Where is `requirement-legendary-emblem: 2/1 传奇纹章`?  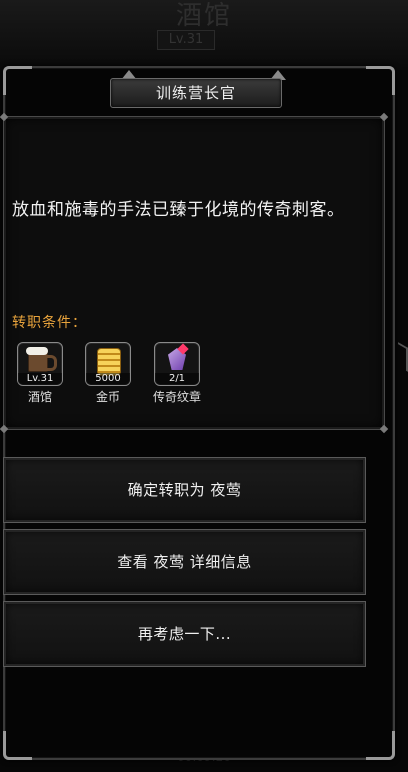 requirement-legendary-emblem: 2/1 传奇纹章 is located at coordinates (177, 373).